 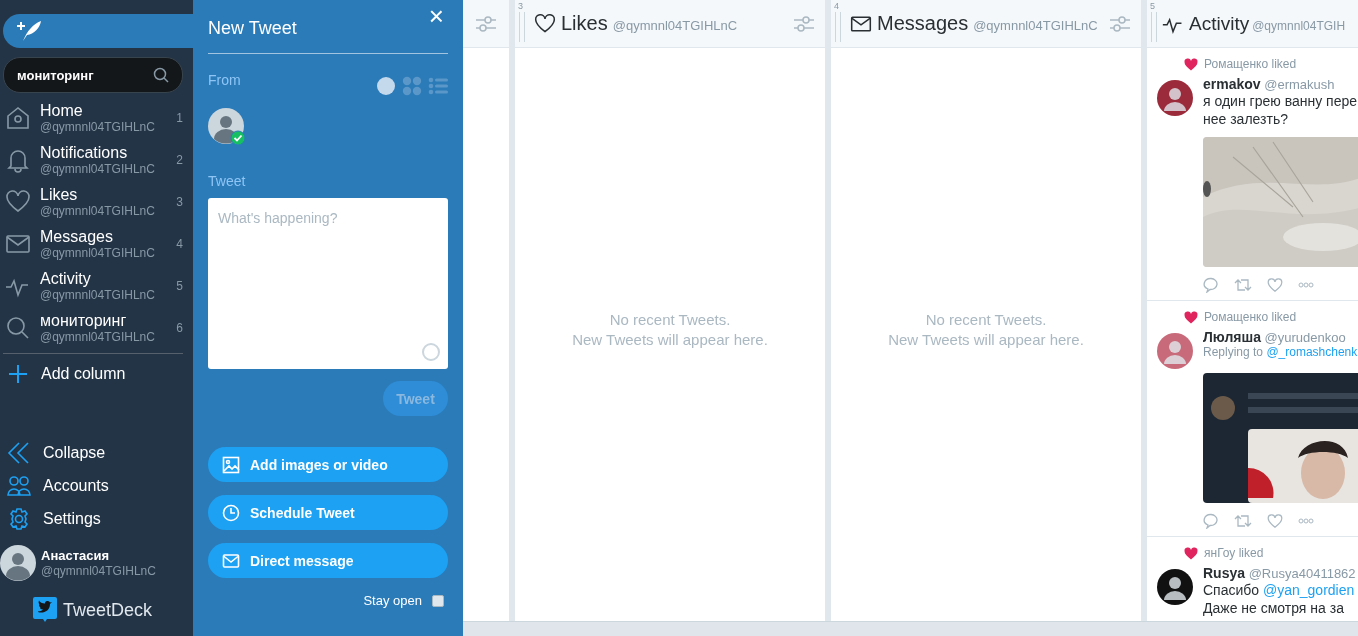 I want to click on column-number: 6, so click(x=179, y=328).